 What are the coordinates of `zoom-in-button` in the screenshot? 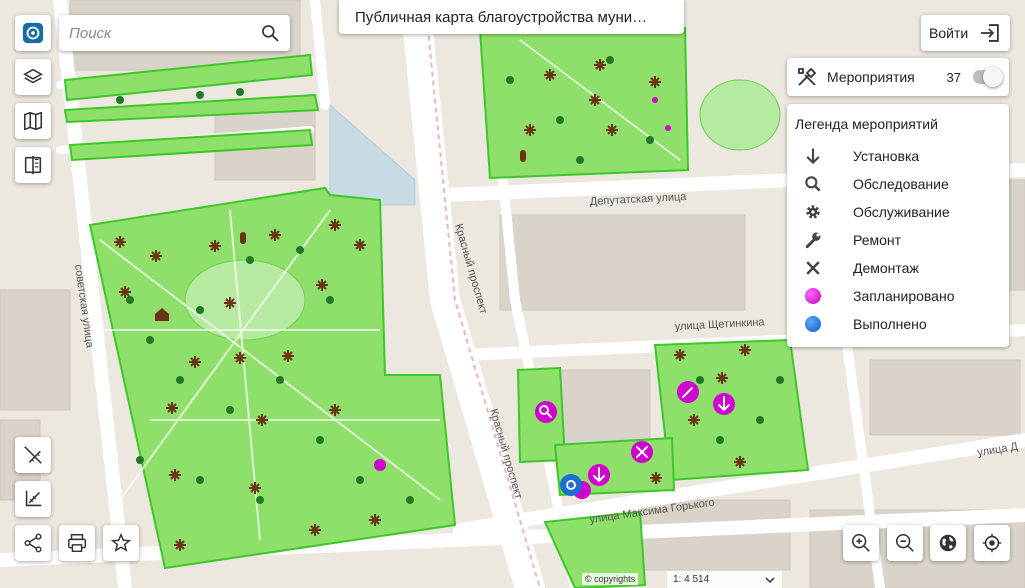 It's located at (861, 543).